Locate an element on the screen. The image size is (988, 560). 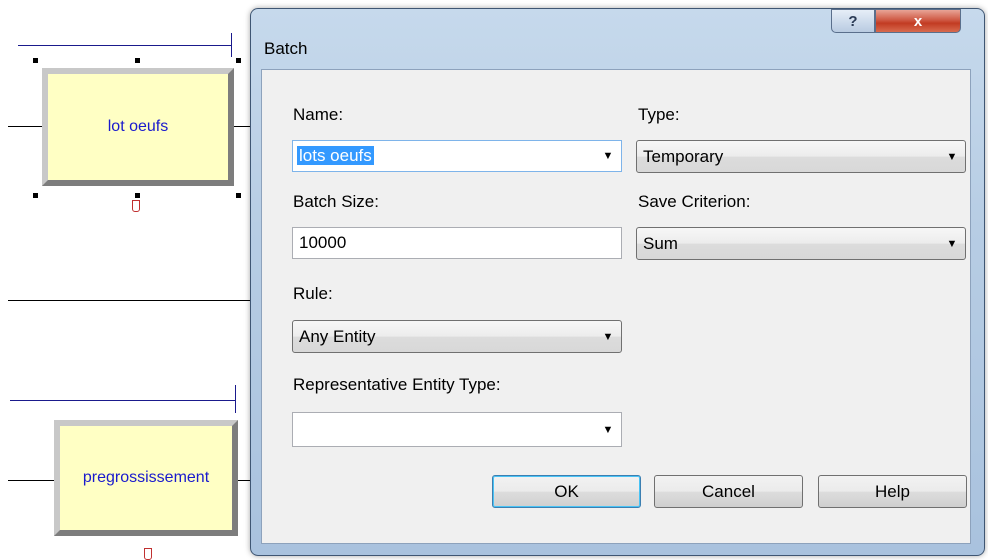
batch-size-label: Batch Size: is located at coordinates (336, 201).